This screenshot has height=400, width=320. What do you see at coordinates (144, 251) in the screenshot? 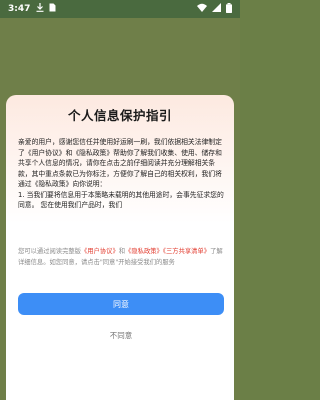
I see `privacy-policy-link: 《隐私政策》` at bounding box center [144, 251].